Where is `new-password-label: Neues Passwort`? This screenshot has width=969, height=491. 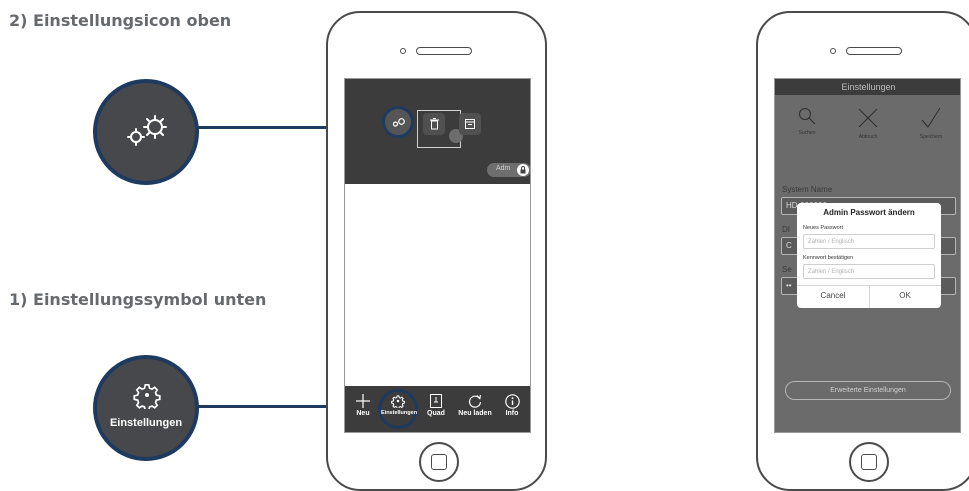 new-password-label: Neues Passwort is located at coordinates (823, 228).